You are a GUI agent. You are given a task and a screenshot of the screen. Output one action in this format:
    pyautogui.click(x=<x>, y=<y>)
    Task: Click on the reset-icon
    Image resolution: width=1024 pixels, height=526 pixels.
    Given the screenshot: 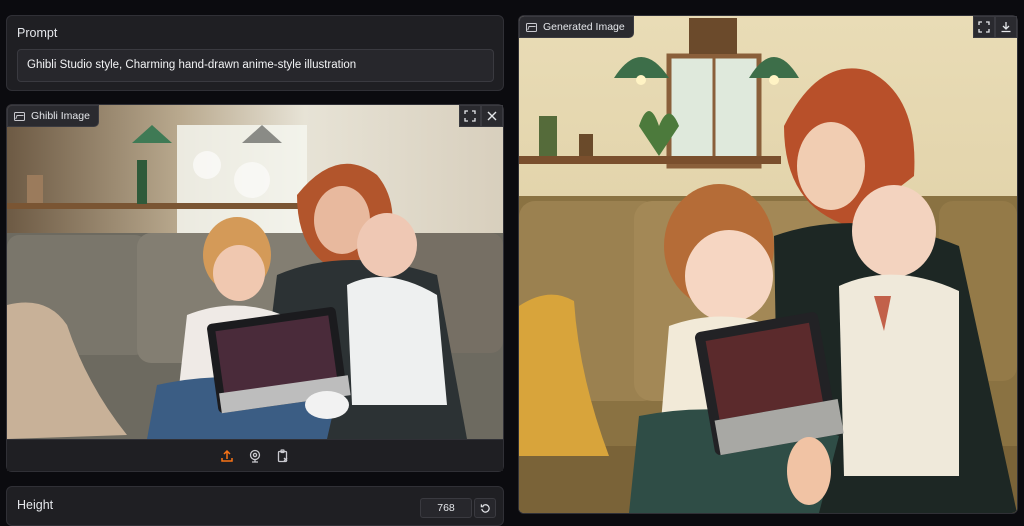 What is the action you would take?
    pyautogui.click(x=485, y=508)
    